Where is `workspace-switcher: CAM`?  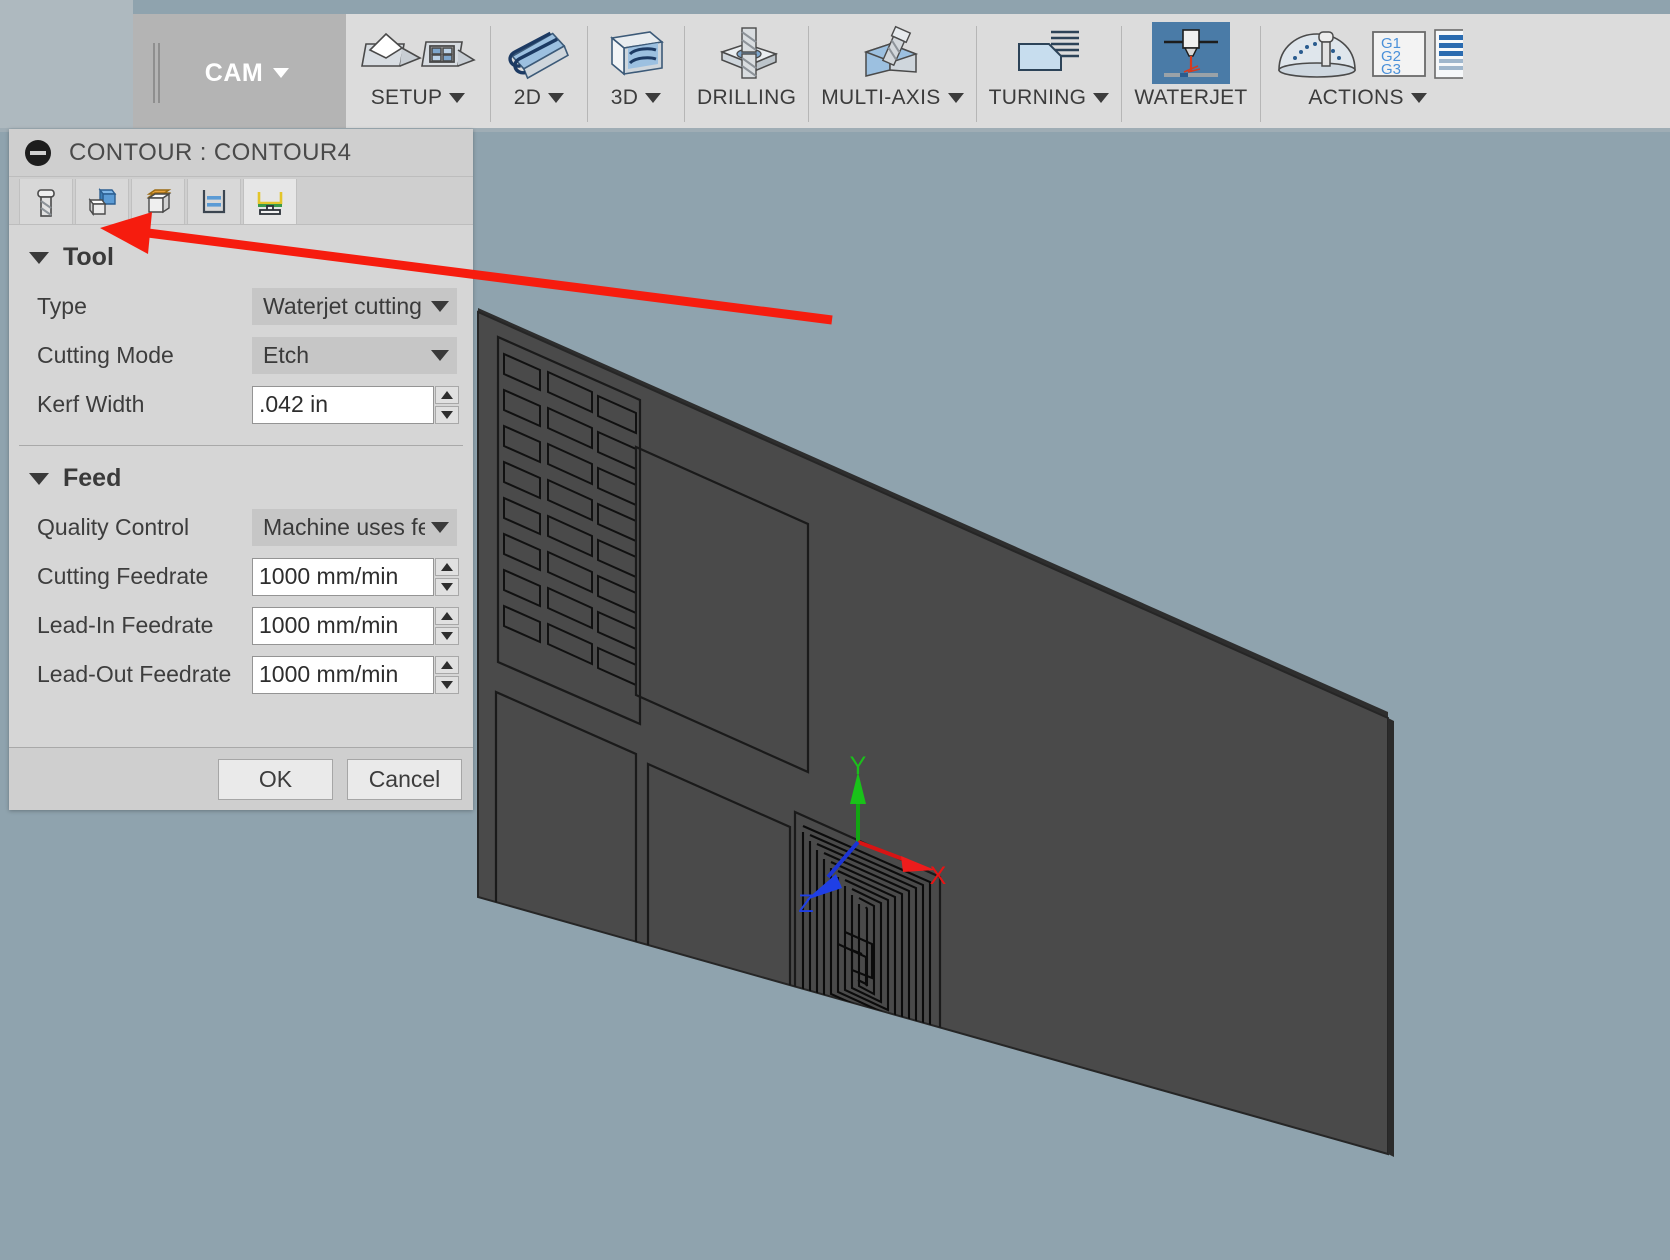
workspace-switcher: CAM is located at coordinates (239, 73).